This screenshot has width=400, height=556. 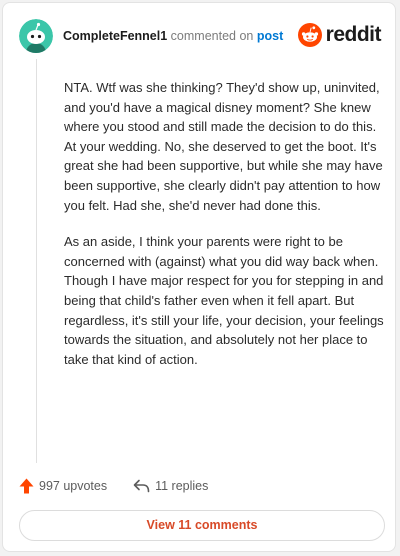 I want to click on upvote-count: 997 upvotes, so click(x=73, y=486).